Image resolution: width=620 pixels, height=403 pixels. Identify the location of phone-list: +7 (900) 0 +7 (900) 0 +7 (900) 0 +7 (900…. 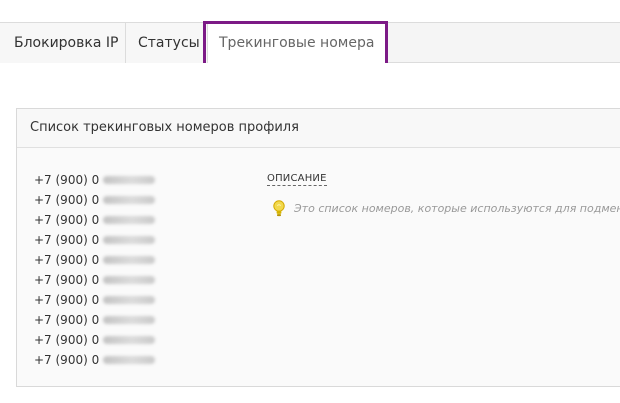
(95, 270).